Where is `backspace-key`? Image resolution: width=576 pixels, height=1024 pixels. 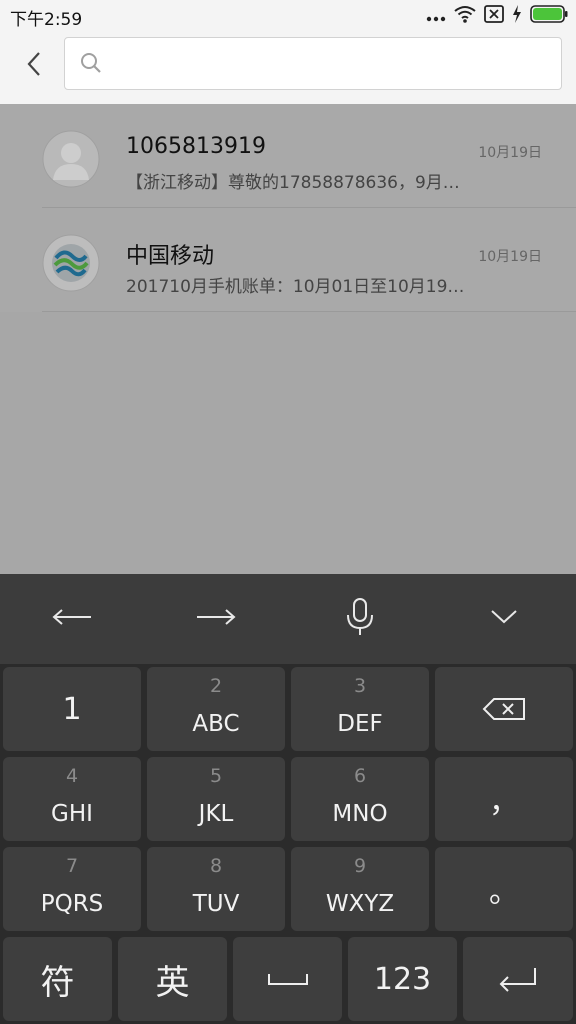
backspace-key is located at coordinates (504, 709).